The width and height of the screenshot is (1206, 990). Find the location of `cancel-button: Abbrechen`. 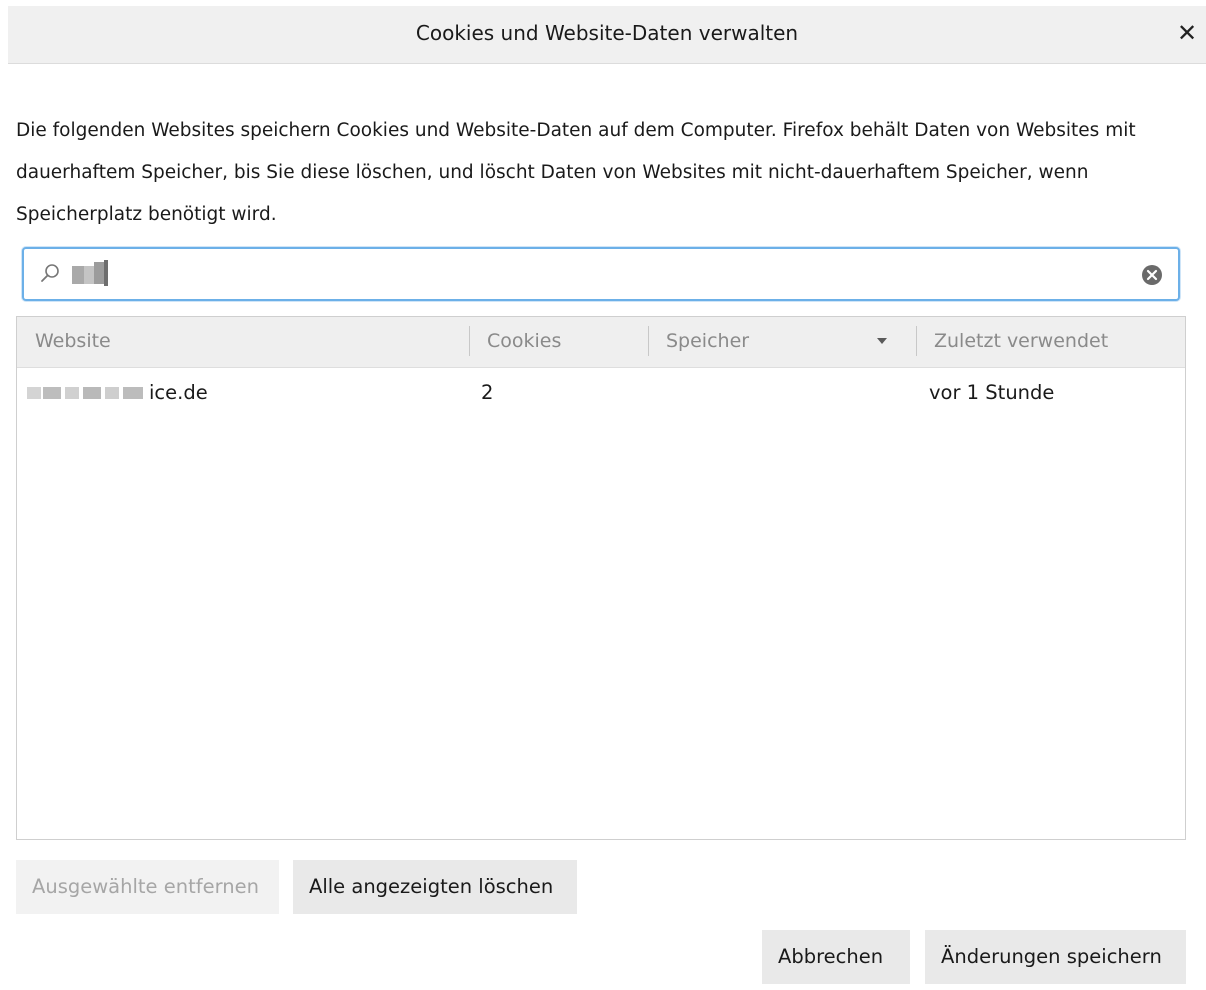

cancel-button: Abbrechen is located at coordinates (836, 957).